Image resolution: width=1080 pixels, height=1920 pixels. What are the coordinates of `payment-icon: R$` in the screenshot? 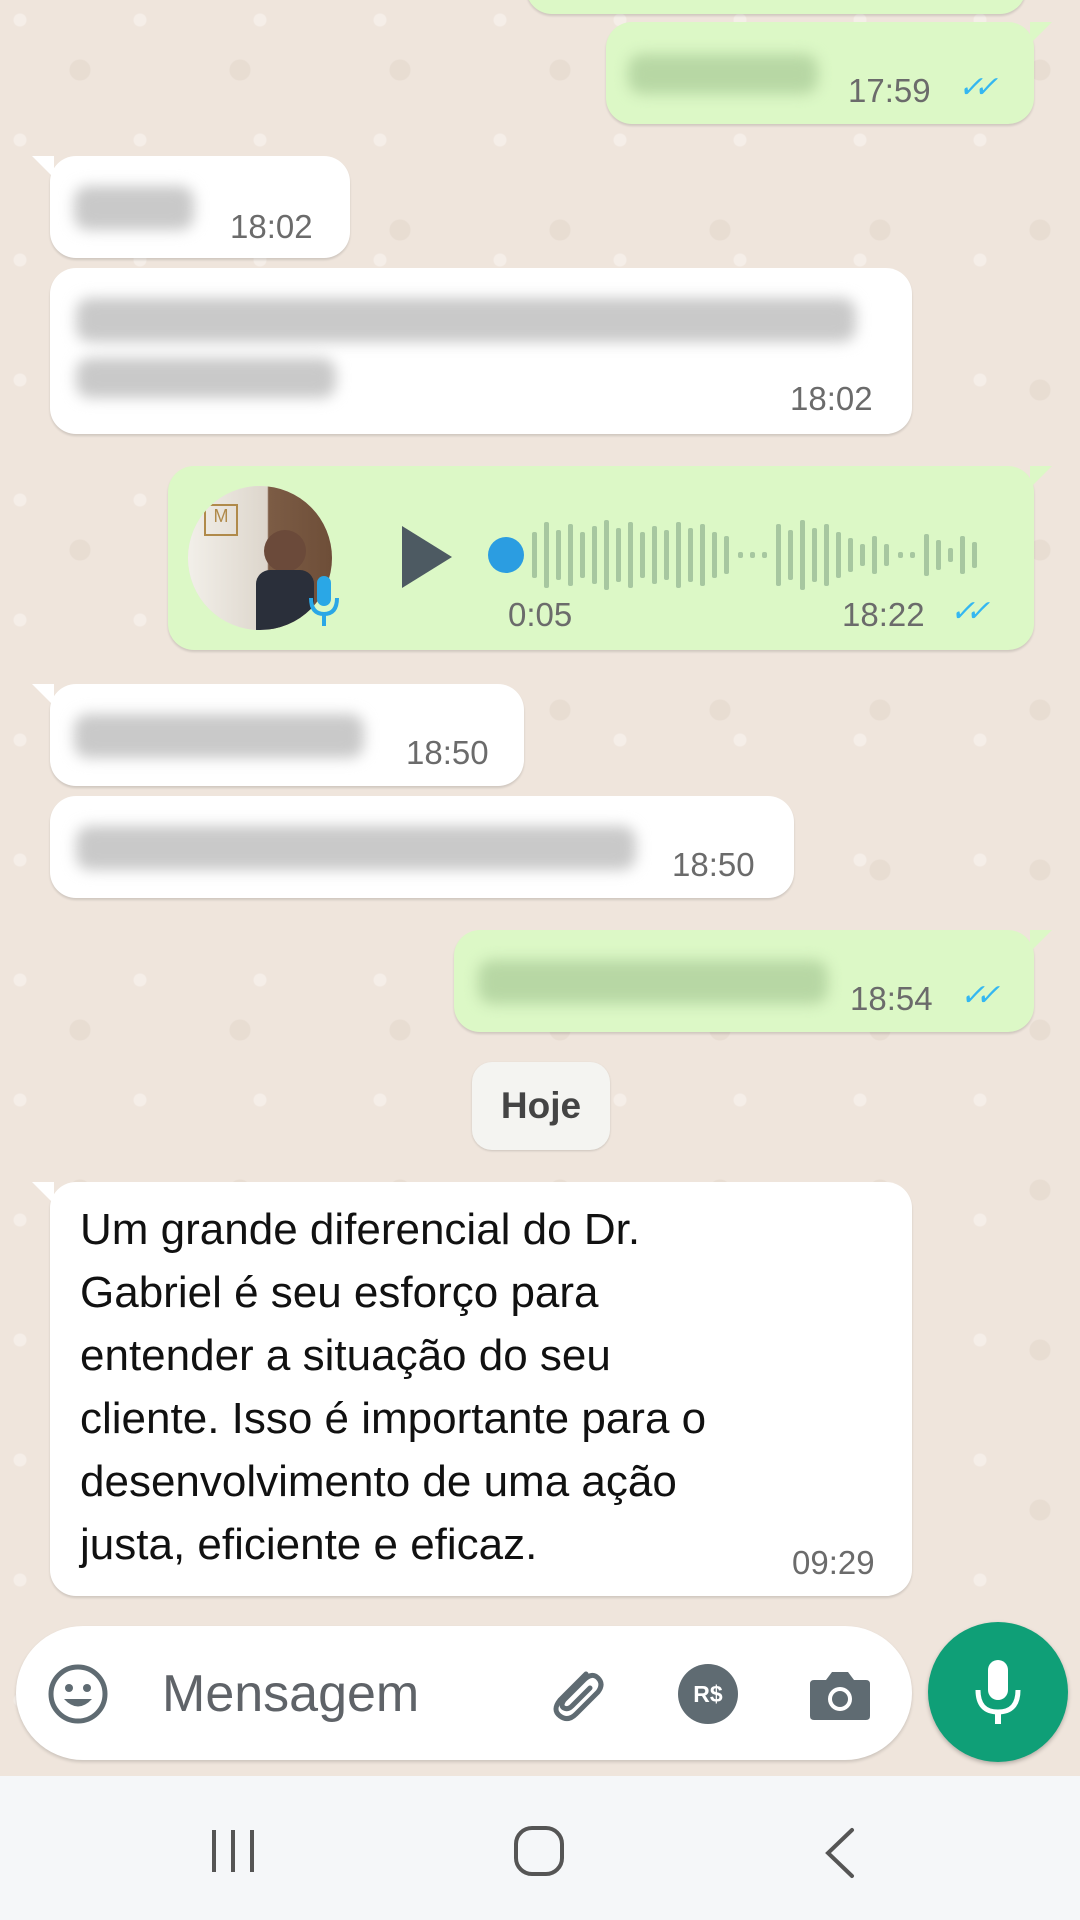 It's located at (708, 1694).